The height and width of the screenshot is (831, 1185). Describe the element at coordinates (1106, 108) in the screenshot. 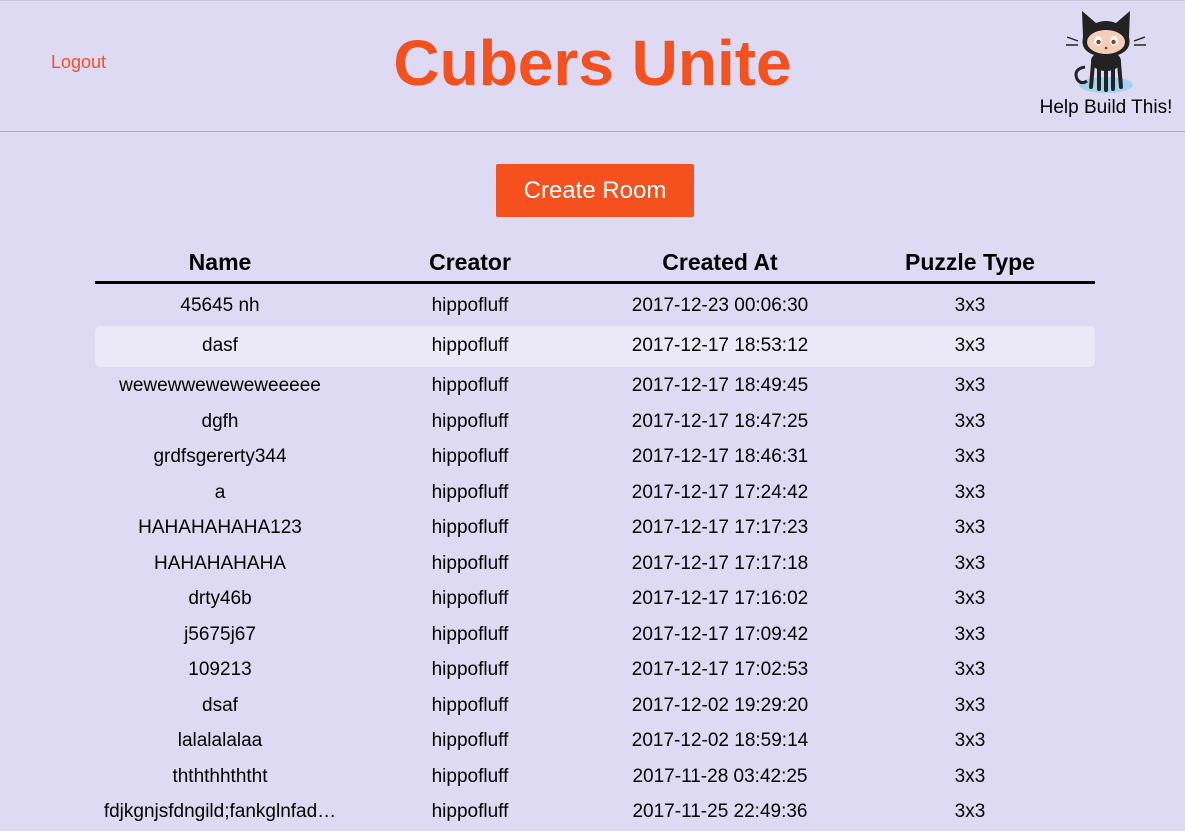

I see `help-build-label: Help Build This!` at that location.